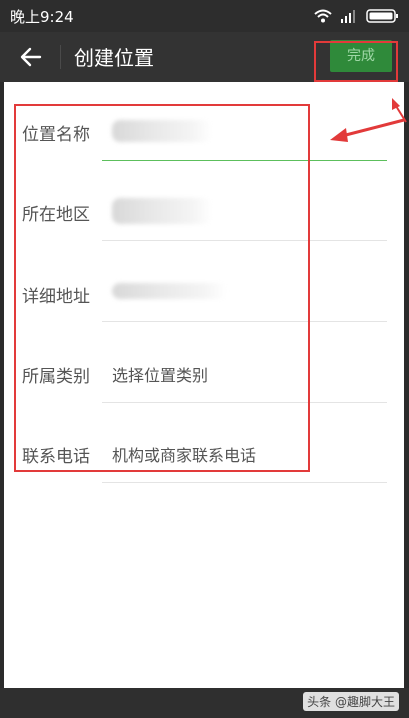 This screenshot has height=718, width=409. I want to click on wifi-icon, so click(323, 16).